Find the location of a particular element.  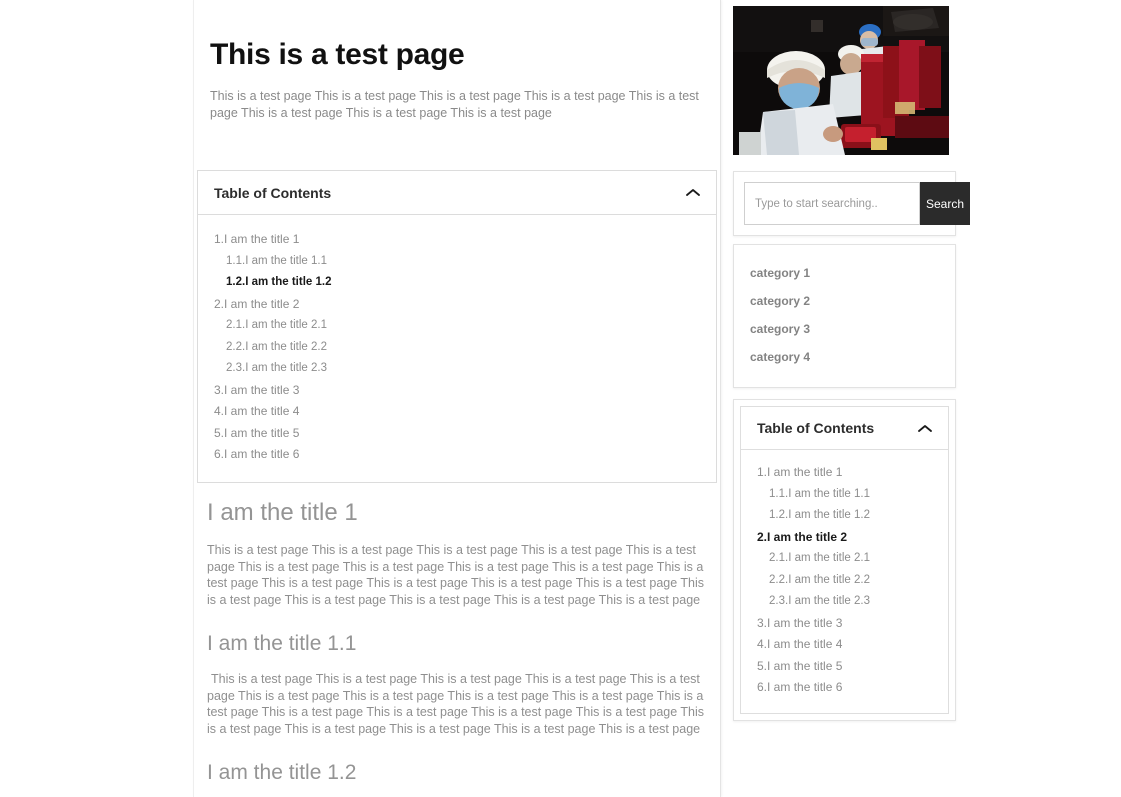

toc-row: 3. I am the title 3 is located at coordinates (457, 391).